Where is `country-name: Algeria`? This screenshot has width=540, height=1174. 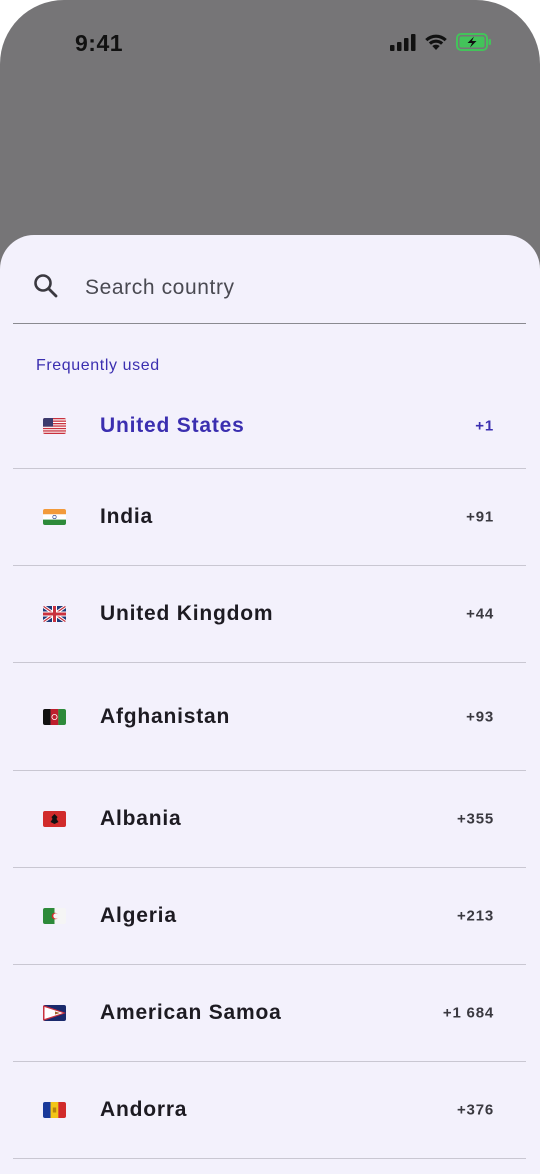
country-name: Algeria is located at coordinates (138, 915).